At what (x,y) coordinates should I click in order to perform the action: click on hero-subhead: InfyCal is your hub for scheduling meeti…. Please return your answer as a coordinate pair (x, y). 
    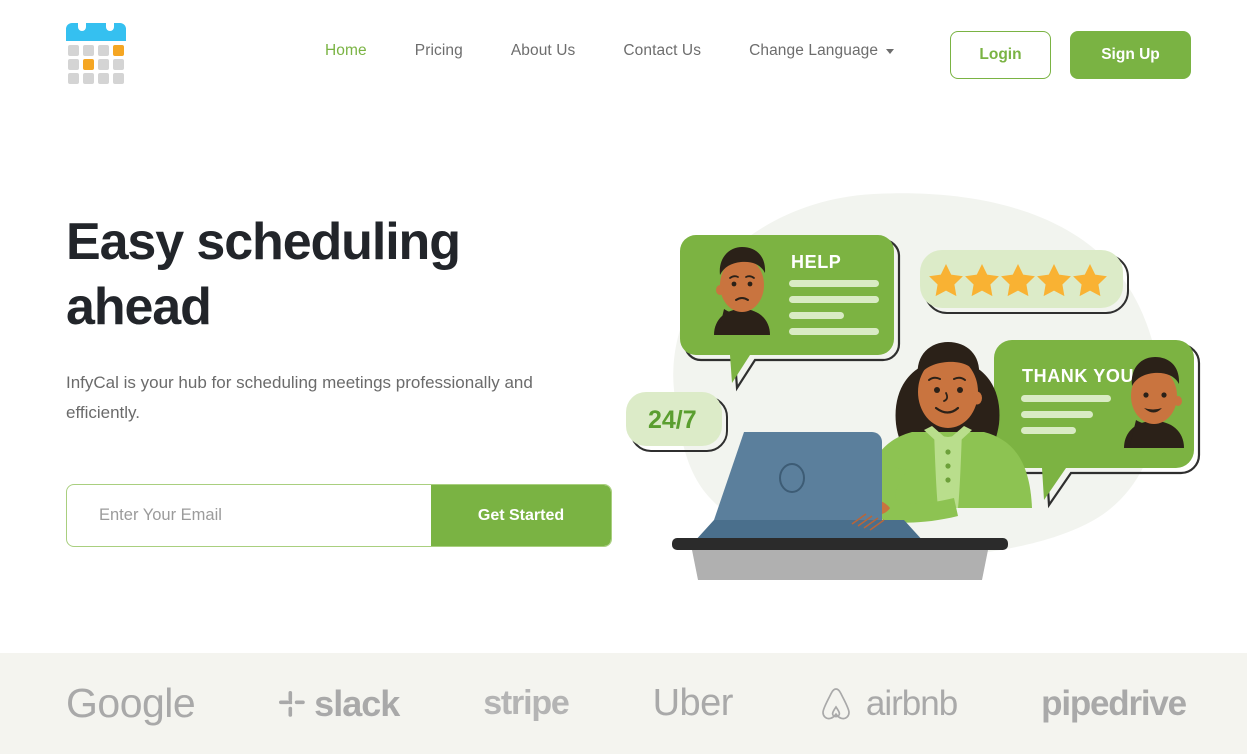
    Looking at the image, I should click on (299, 397).